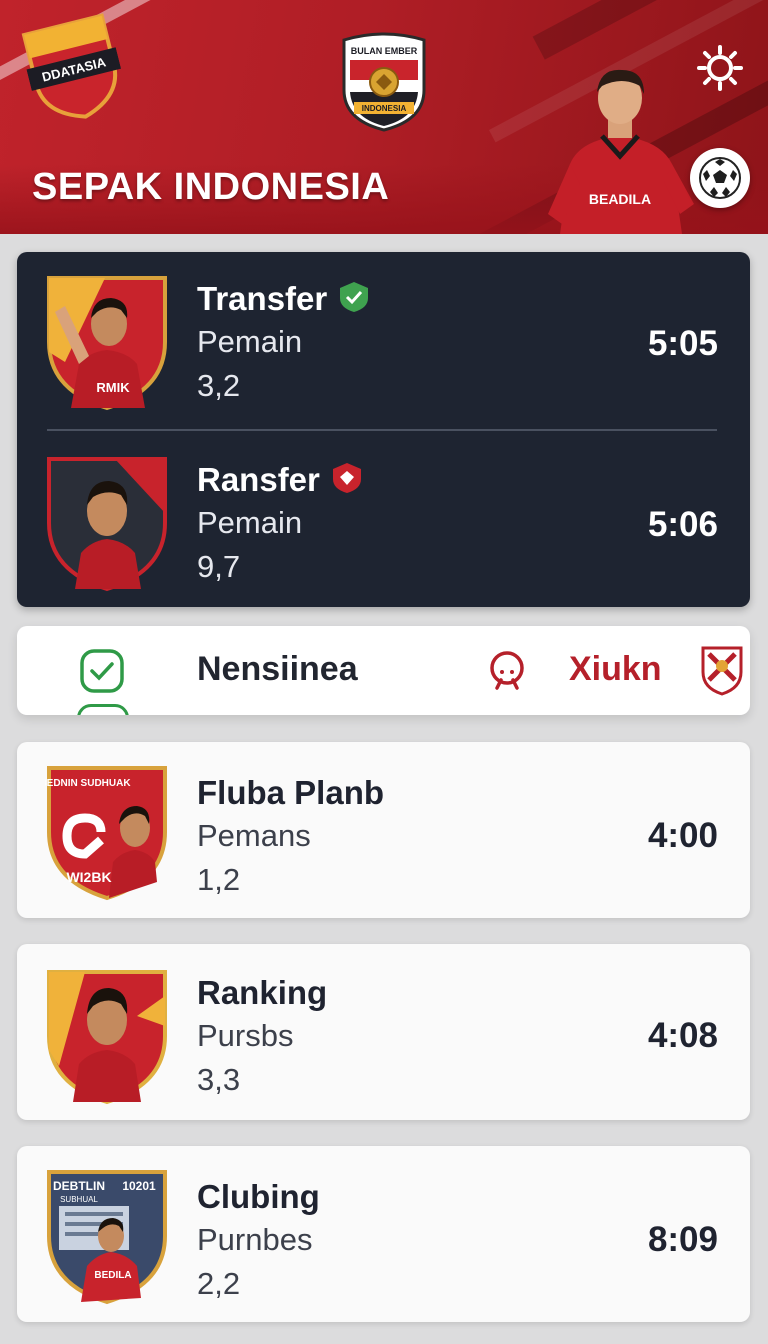  What do you see at coordinates (88, 783) in the screenshot?
I see `shield-top-text: BEDNIN SUDHUAK` at bounding box center [88, 783].